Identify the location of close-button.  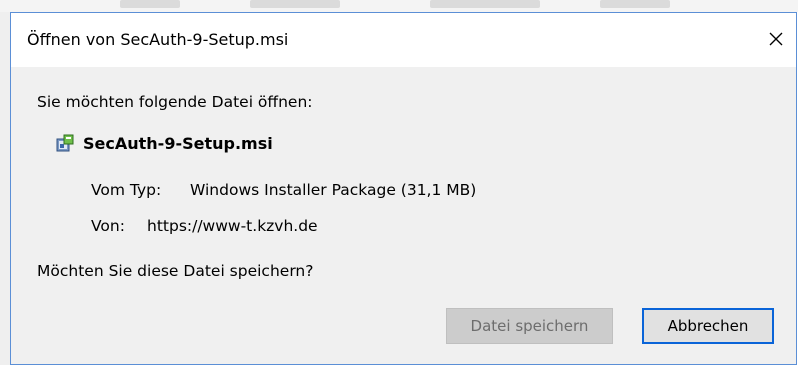
(776, 39).